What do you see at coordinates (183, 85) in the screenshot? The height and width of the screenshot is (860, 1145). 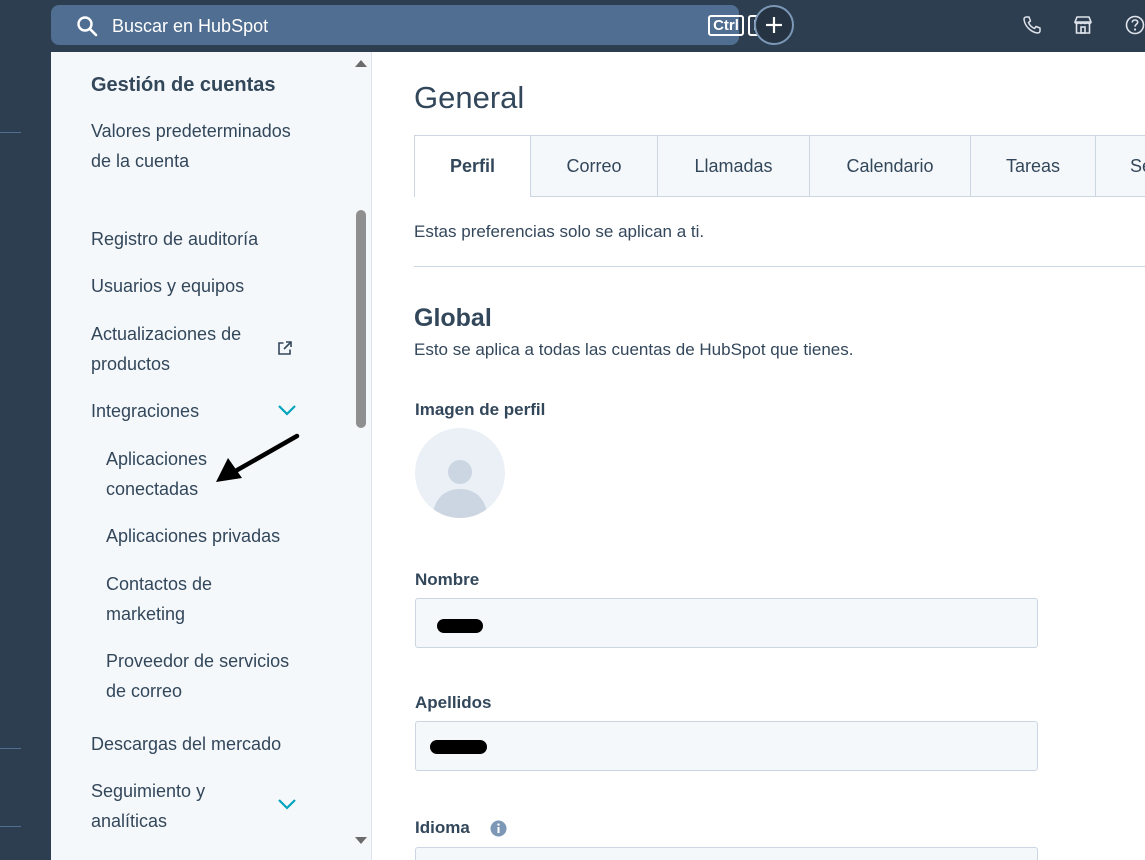 I see `sidebar-section-title: Gestión de cuentas` at bounding box center [183, 85].